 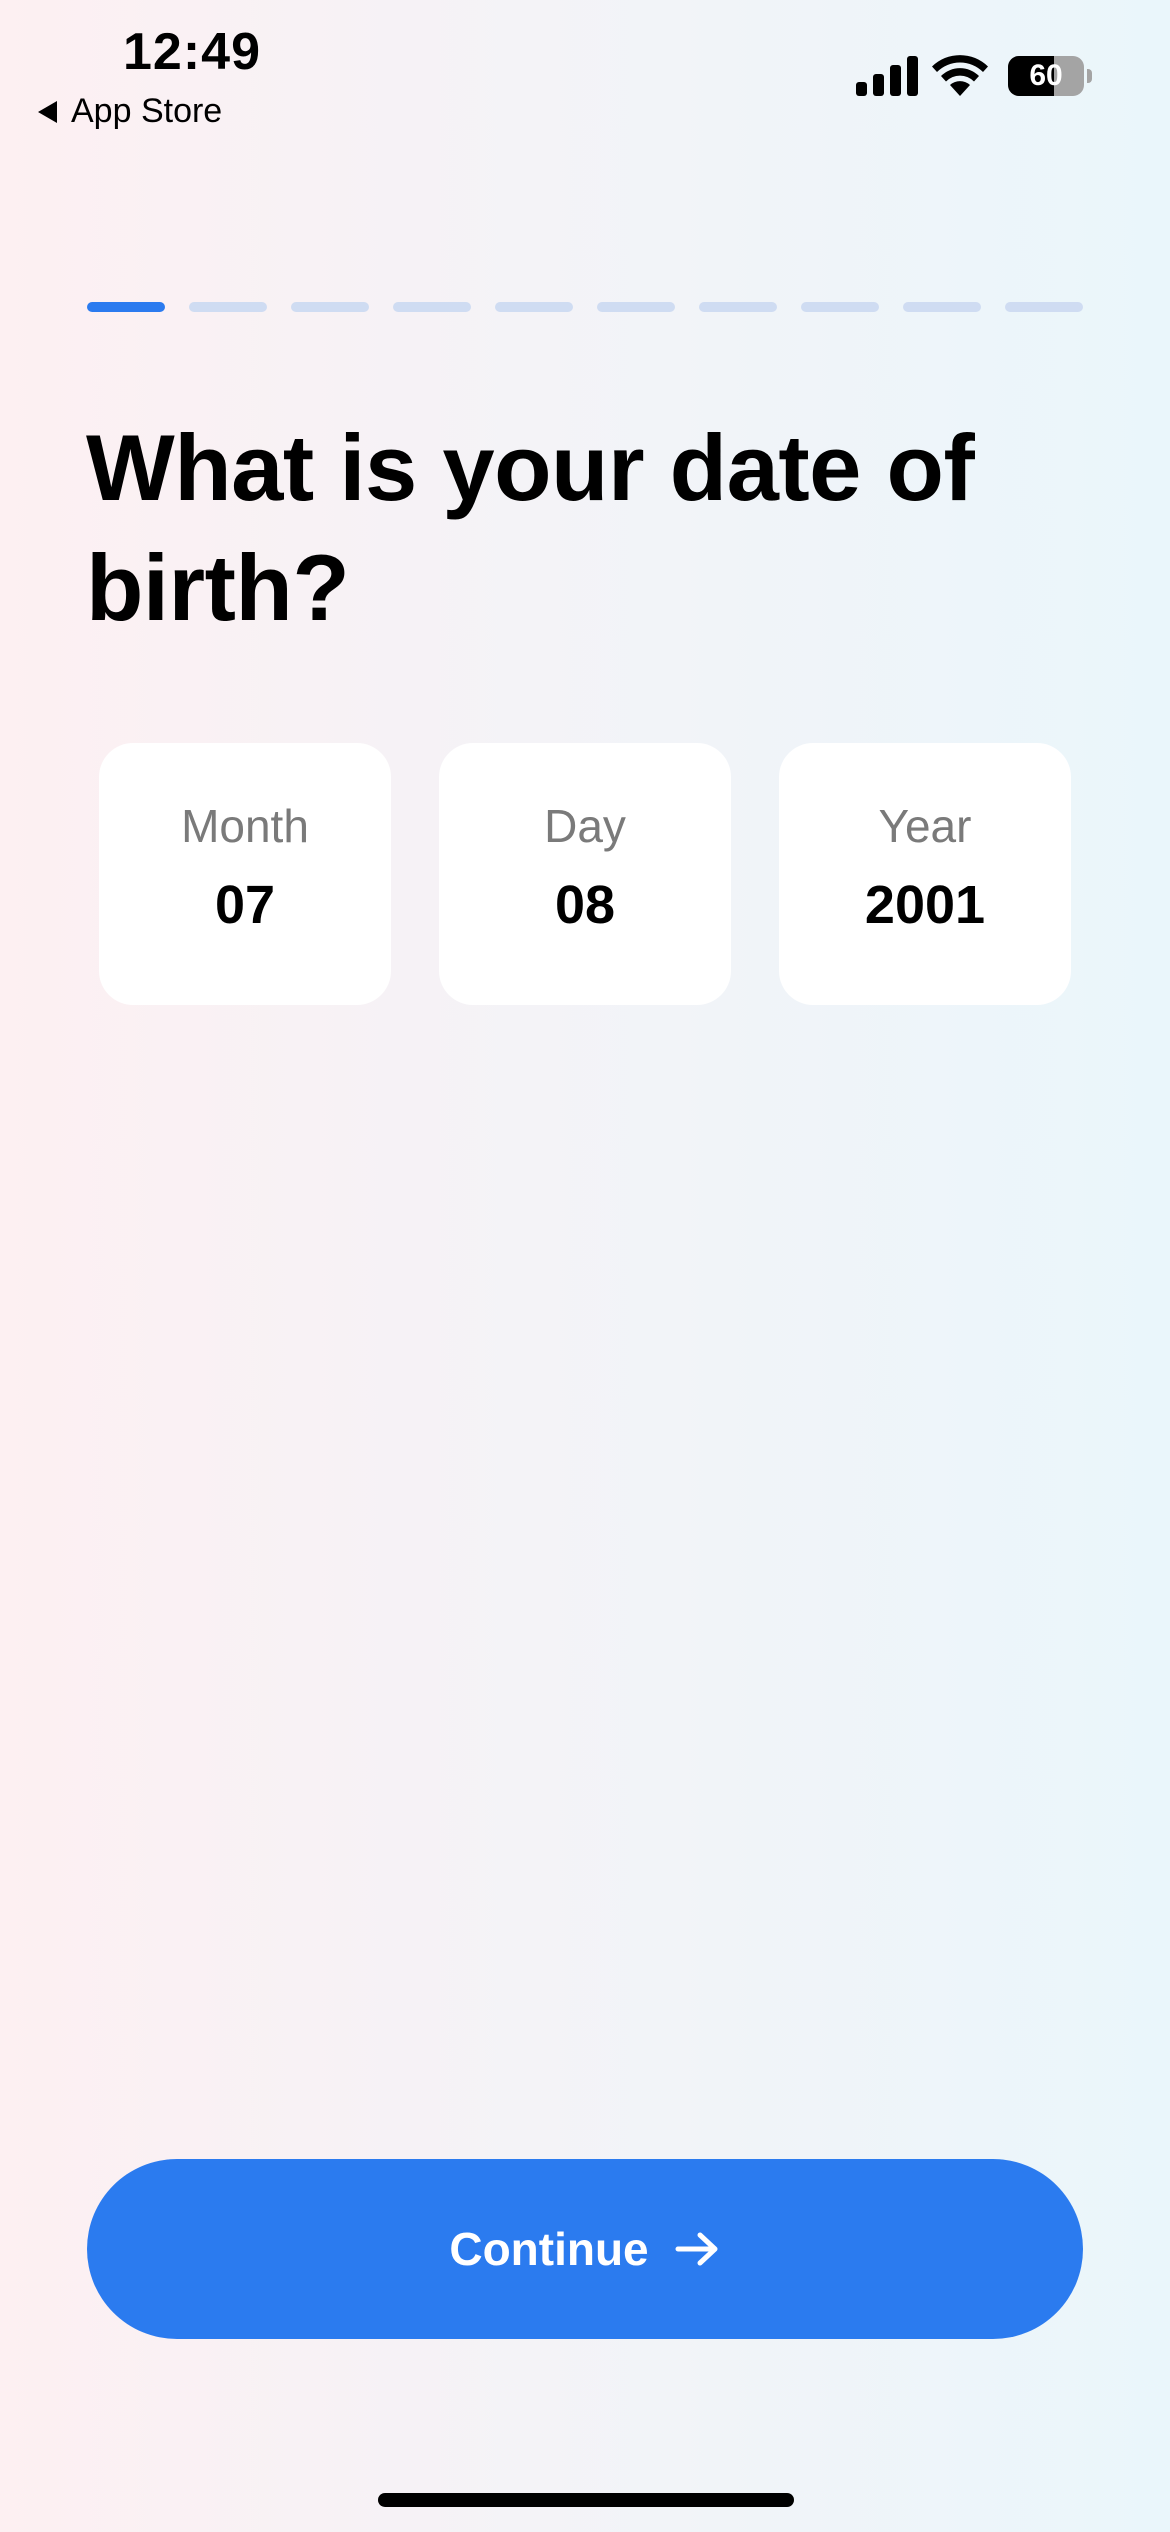 What do you see at coordinates (585, 826) in the screenshot?
I see `day-label: Day` at bounding box center [585, 826].